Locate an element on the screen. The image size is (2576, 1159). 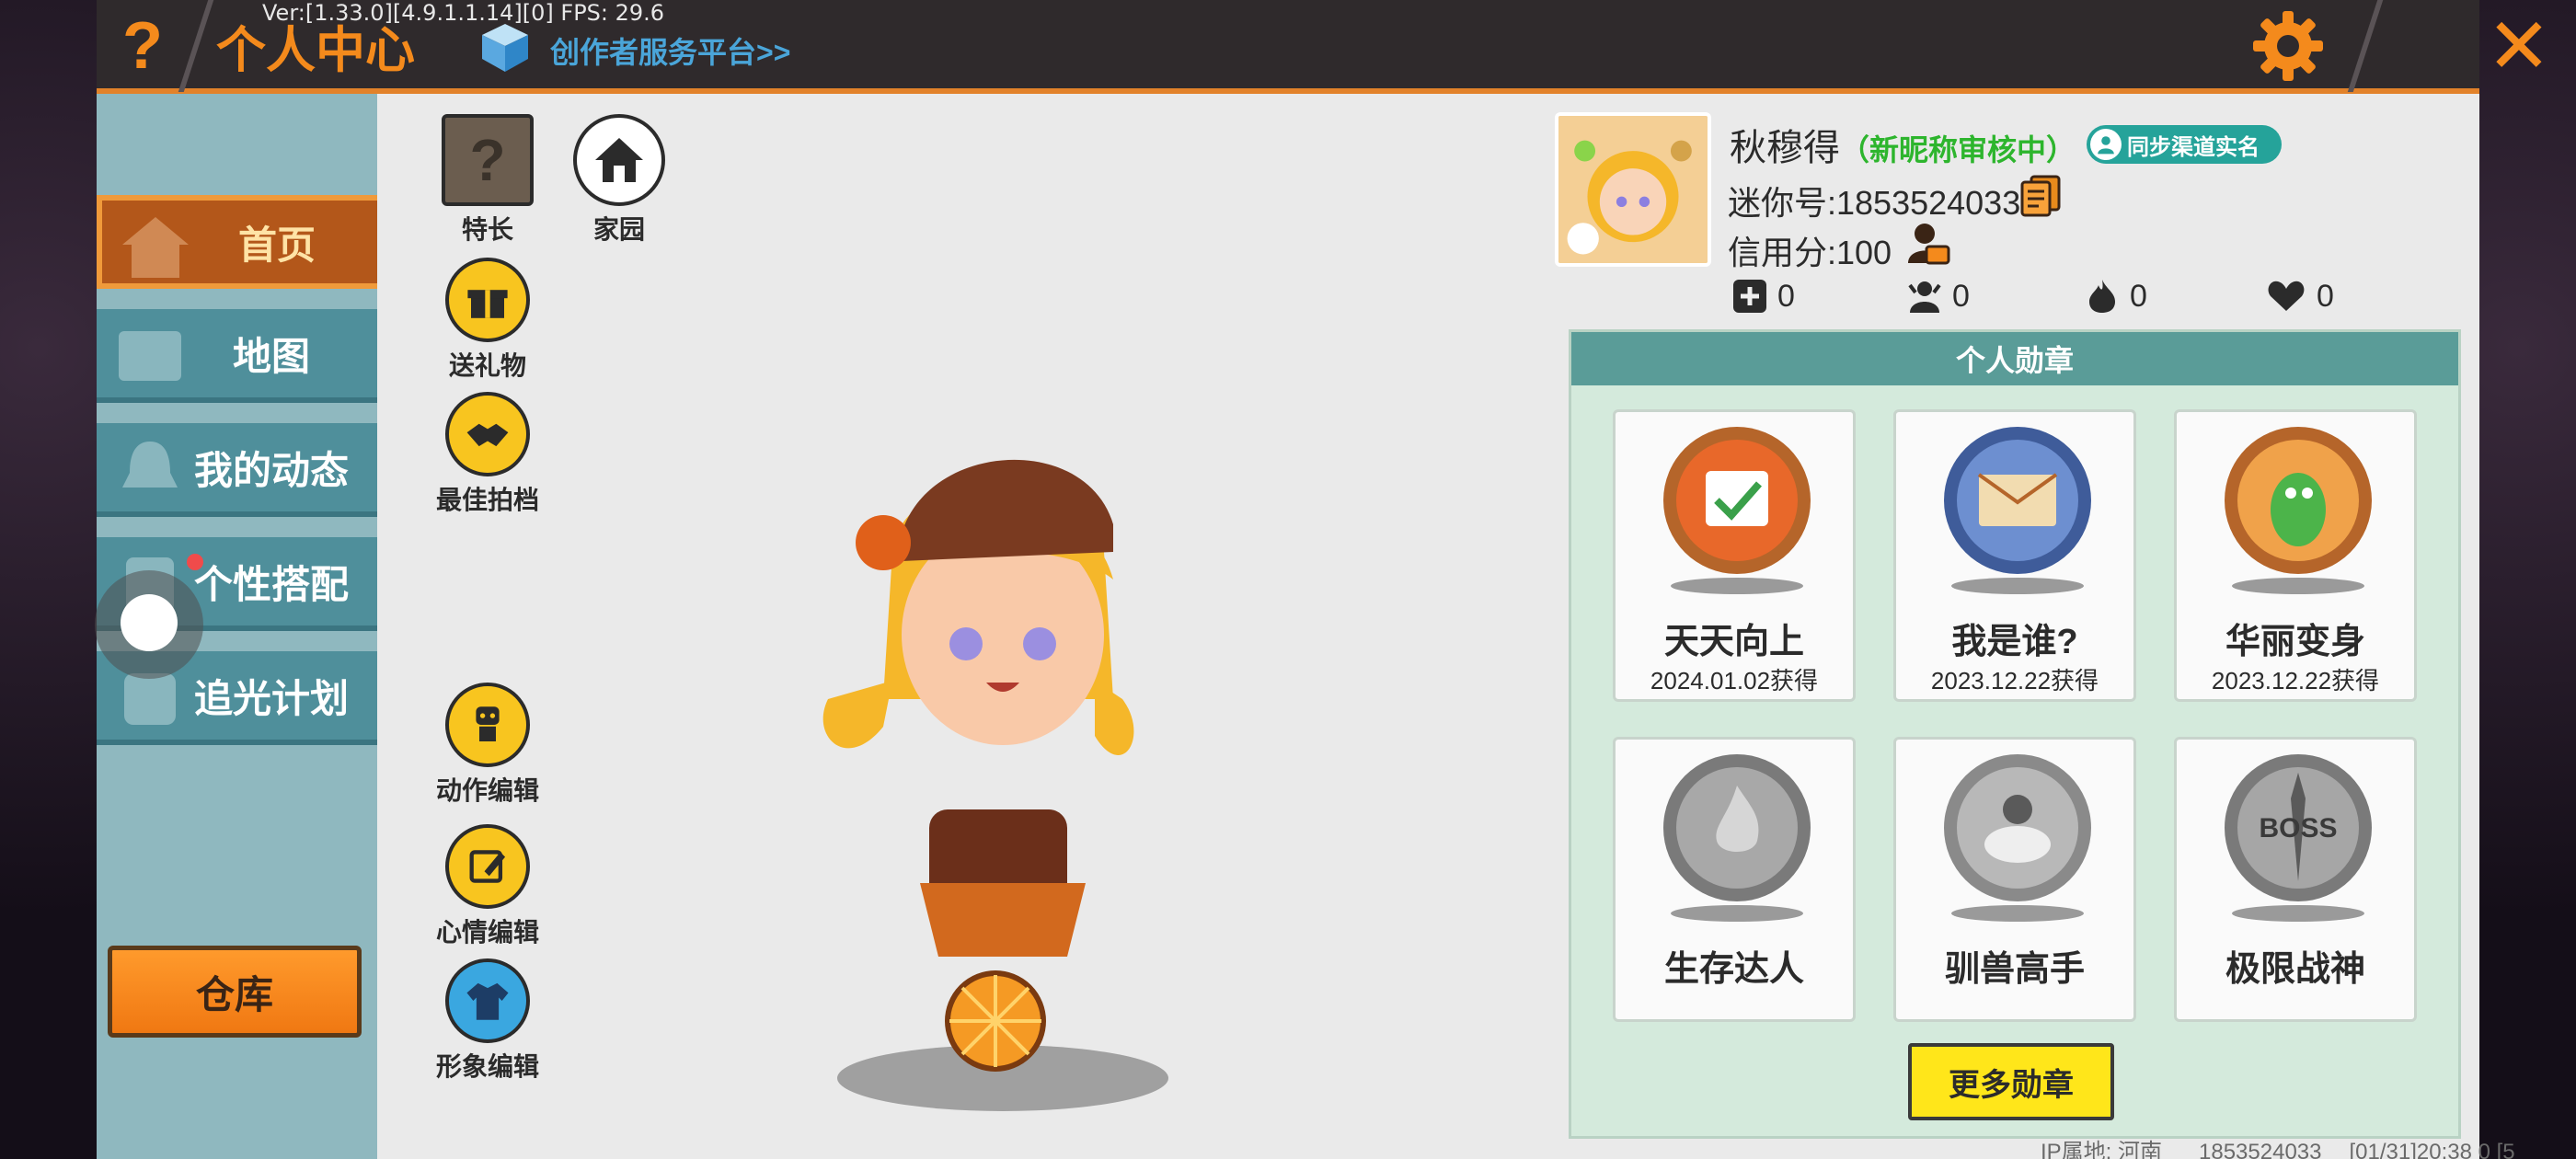
creator-platform-link: 创作者服务平台>> is located at coordinates (670, 50).